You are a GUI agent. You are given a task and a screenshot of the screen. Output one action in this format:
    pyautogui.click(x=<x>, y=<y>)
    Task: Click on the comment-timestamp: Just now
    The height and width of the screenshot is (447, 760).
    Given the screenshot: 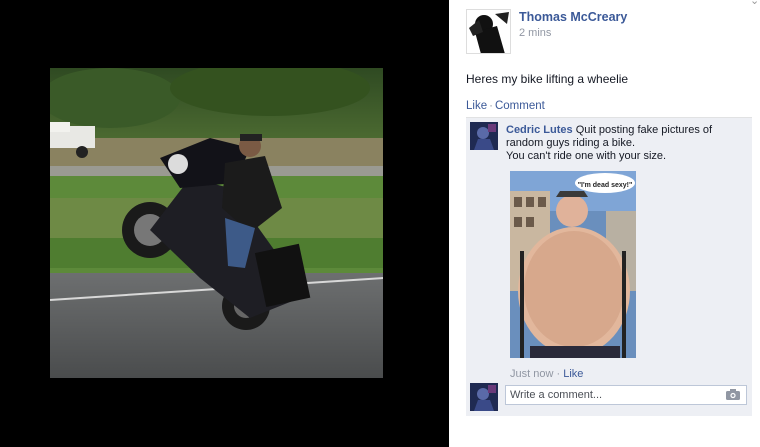 What is the action you would take?
    pyautogui.click(x=531, y=374)
    